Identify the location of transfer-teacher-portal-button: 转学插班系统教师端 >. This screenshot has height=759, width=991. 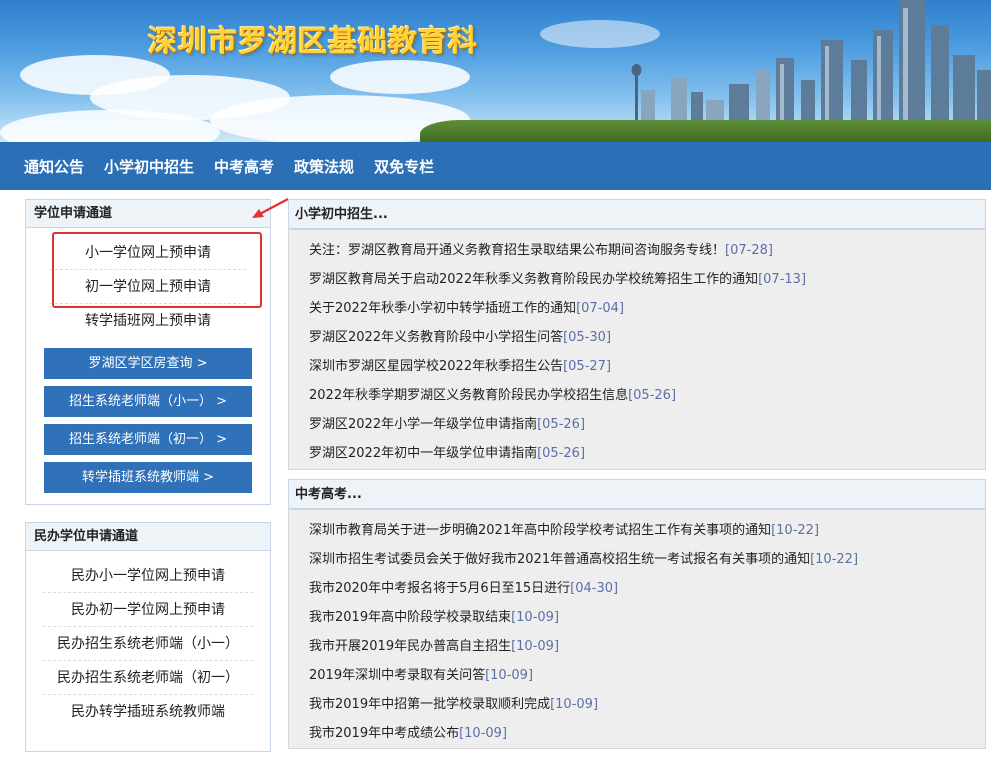
(148, 477).